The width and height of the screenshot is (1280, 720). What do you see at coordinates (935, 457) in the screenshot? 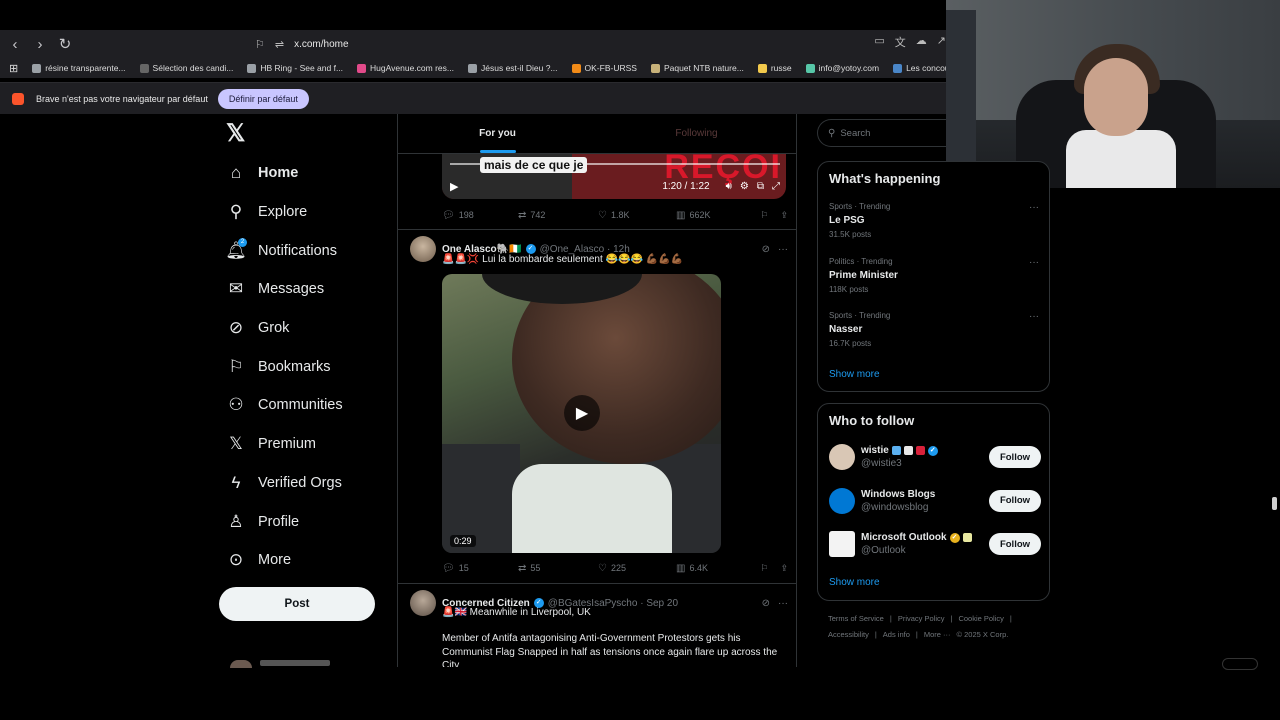
I see `follow-suggestion: wistie ✓ @wistie3 Follow` at bounding box center [935, 457].